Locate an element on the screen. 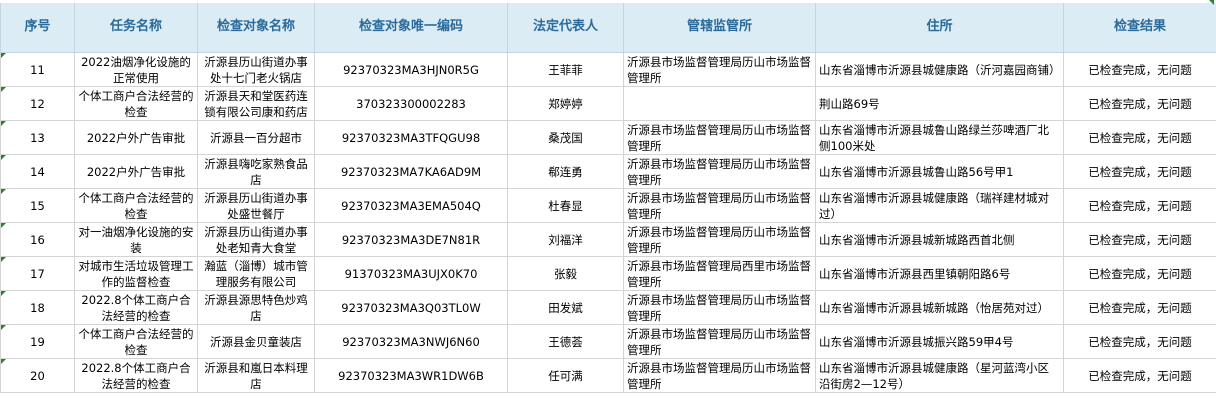  cell-address: 山东省淄博市沂源县城健康路（沂河嘉园商铺） is located at coordinates (939, 69).